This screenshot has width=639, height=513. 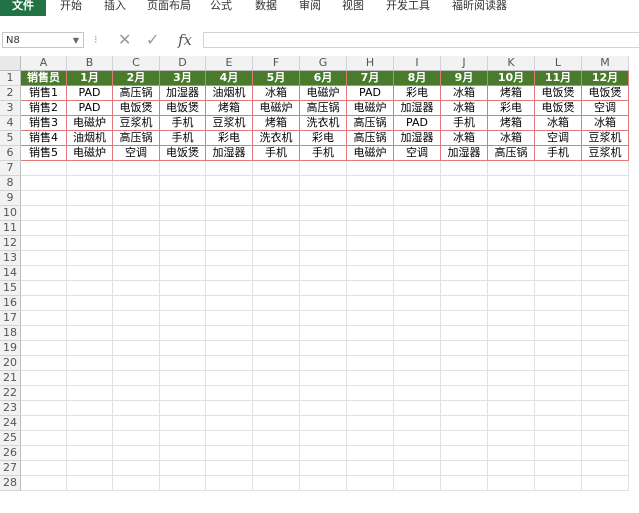 I want to click on menu-view: 视图, so click(x=353, y=8).